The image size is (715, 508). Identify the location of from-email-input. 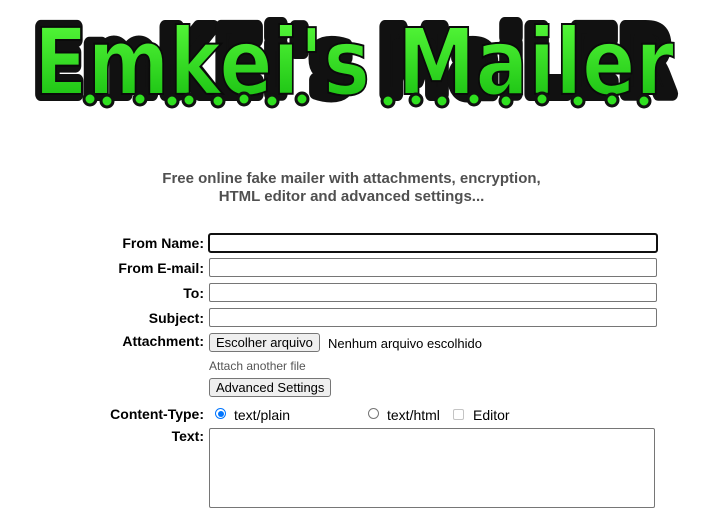
(433, 267).